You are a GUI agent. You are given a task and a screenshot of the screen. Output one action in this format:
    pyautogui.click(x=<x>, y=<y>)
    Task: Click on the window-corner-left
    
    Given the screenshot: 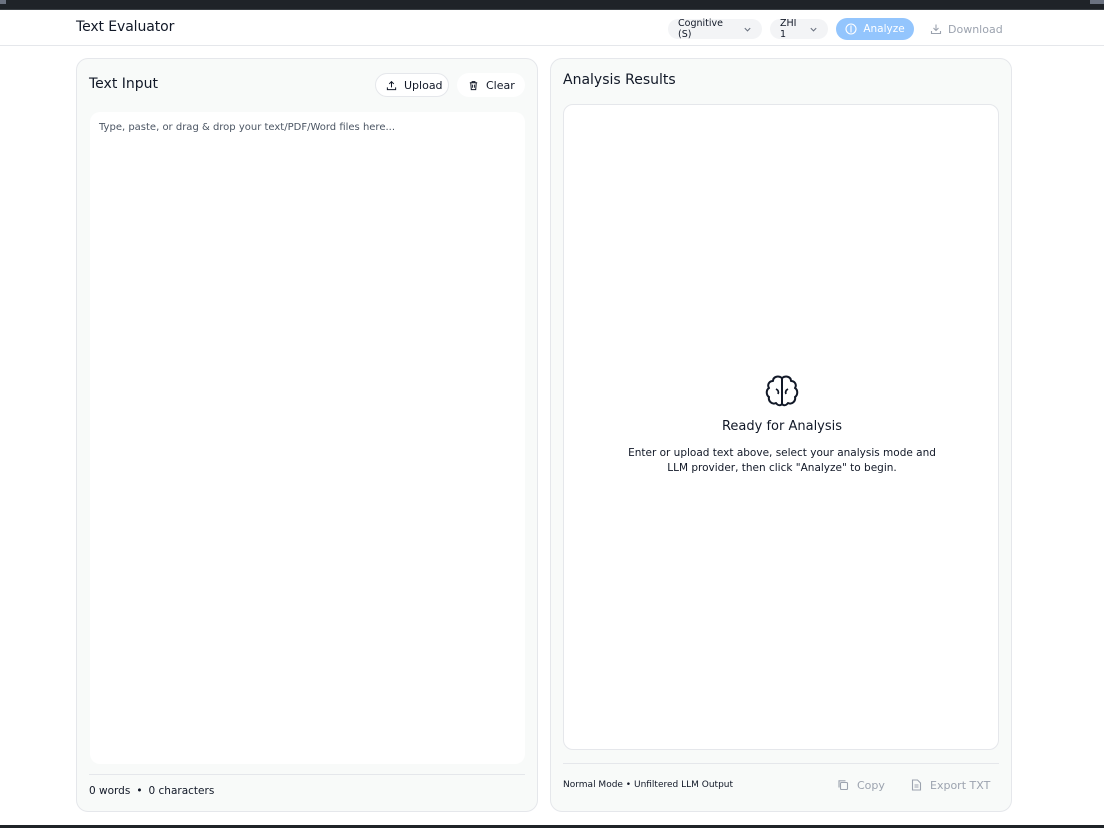 What is the action you would take?
    pyautogui.click(x=3, y=2)
    